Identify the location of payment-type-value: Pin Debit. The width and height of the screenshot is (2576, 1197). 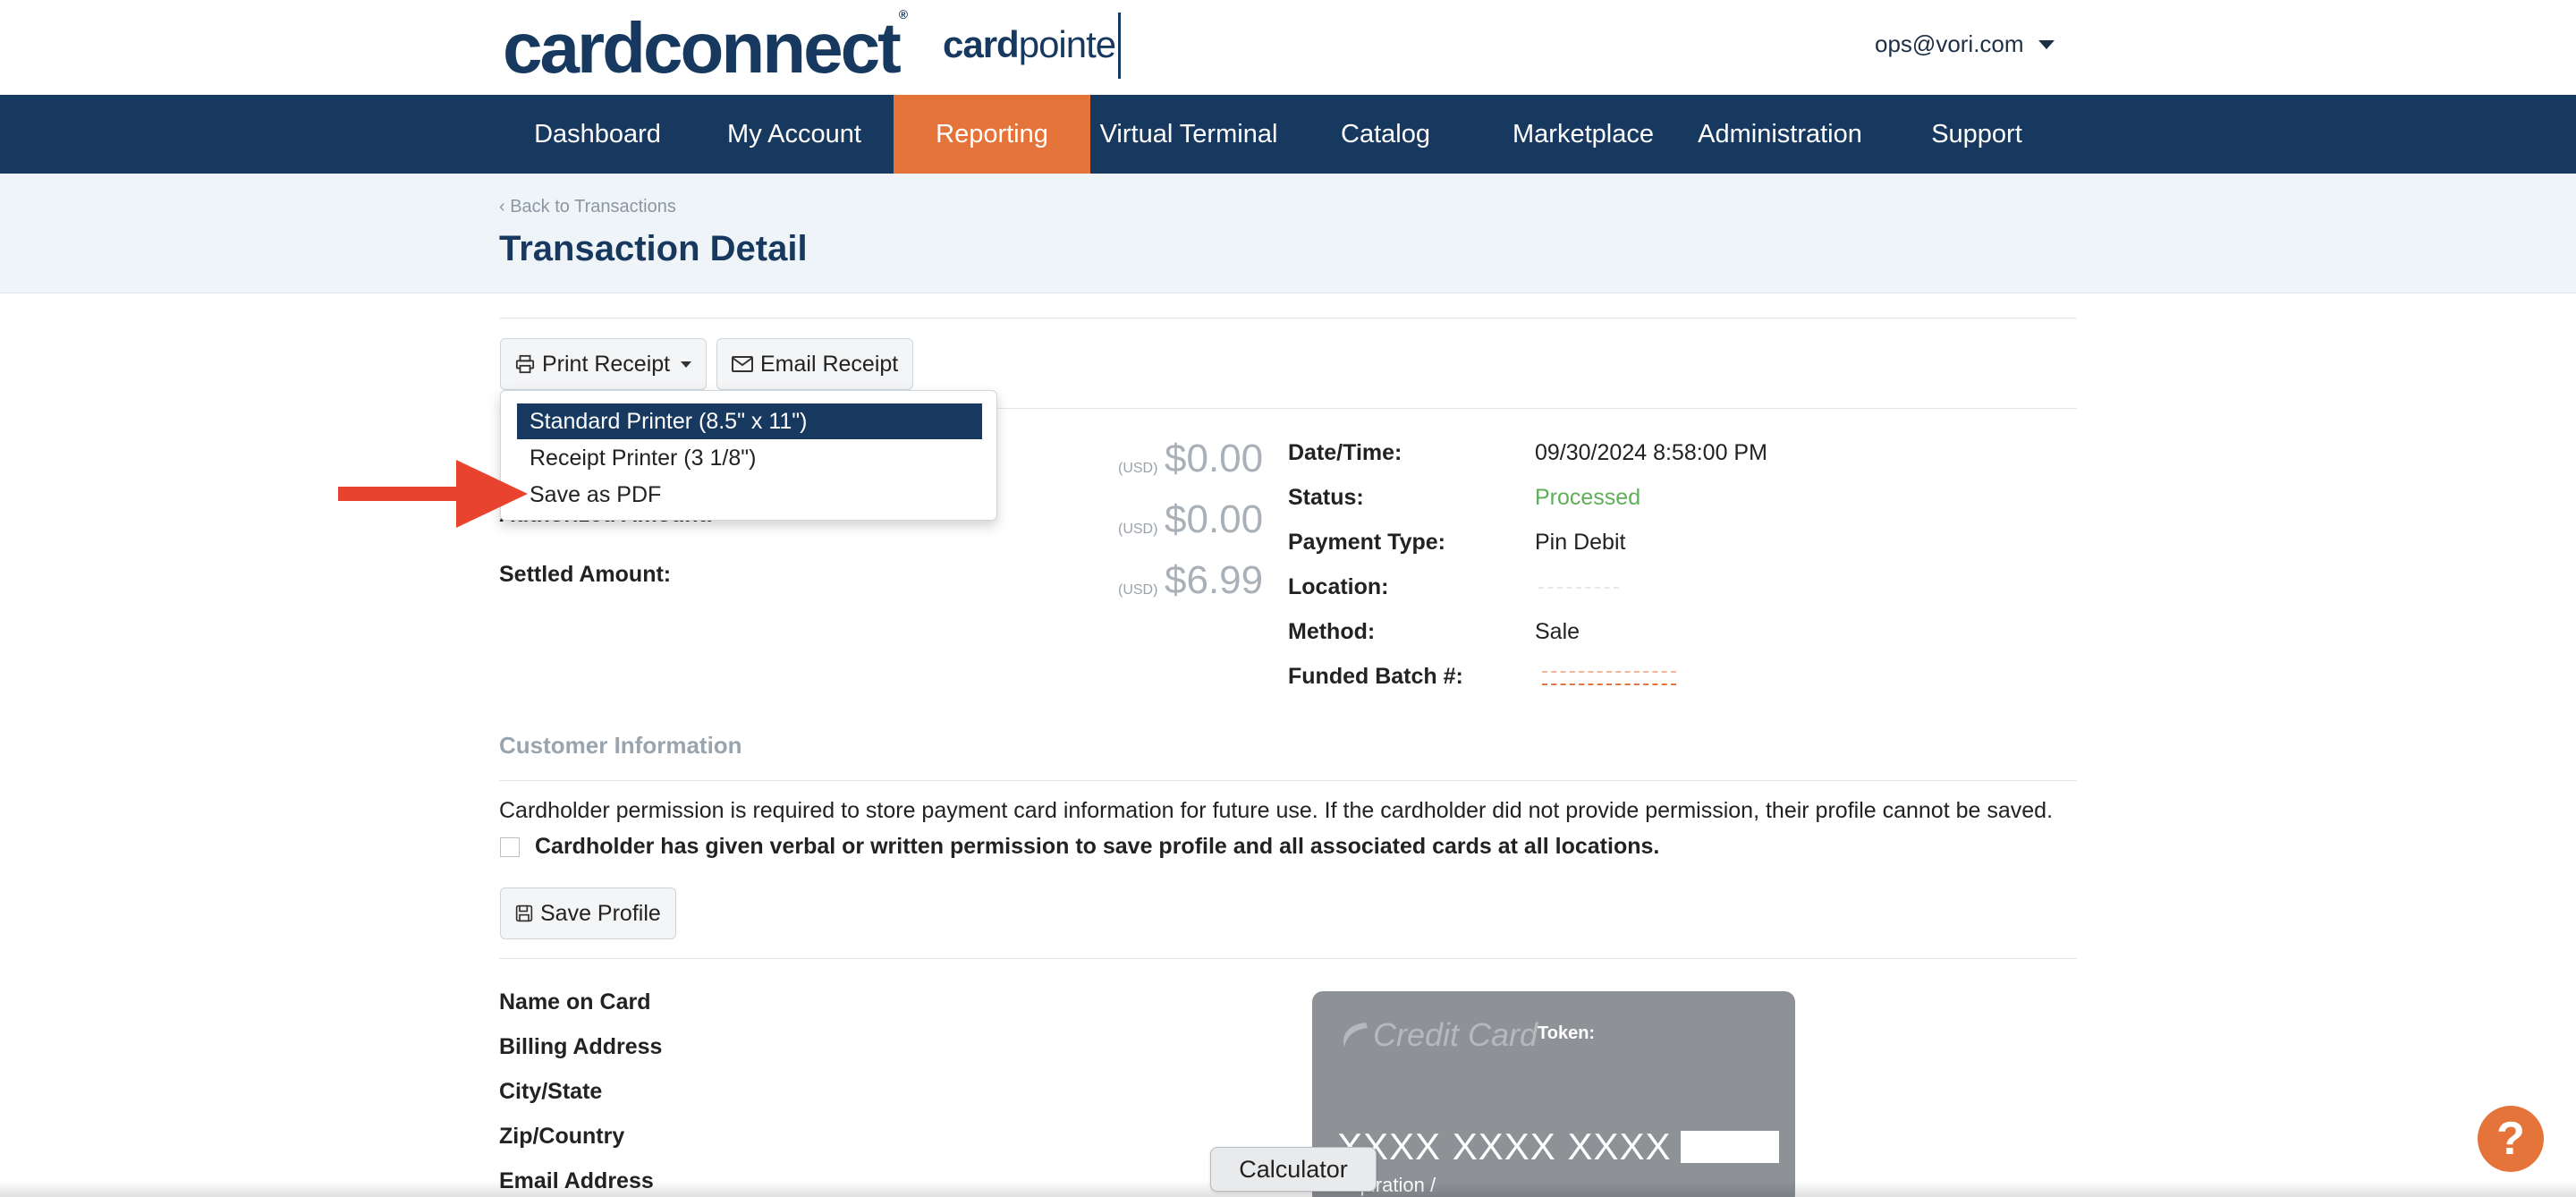
(1580, 542).